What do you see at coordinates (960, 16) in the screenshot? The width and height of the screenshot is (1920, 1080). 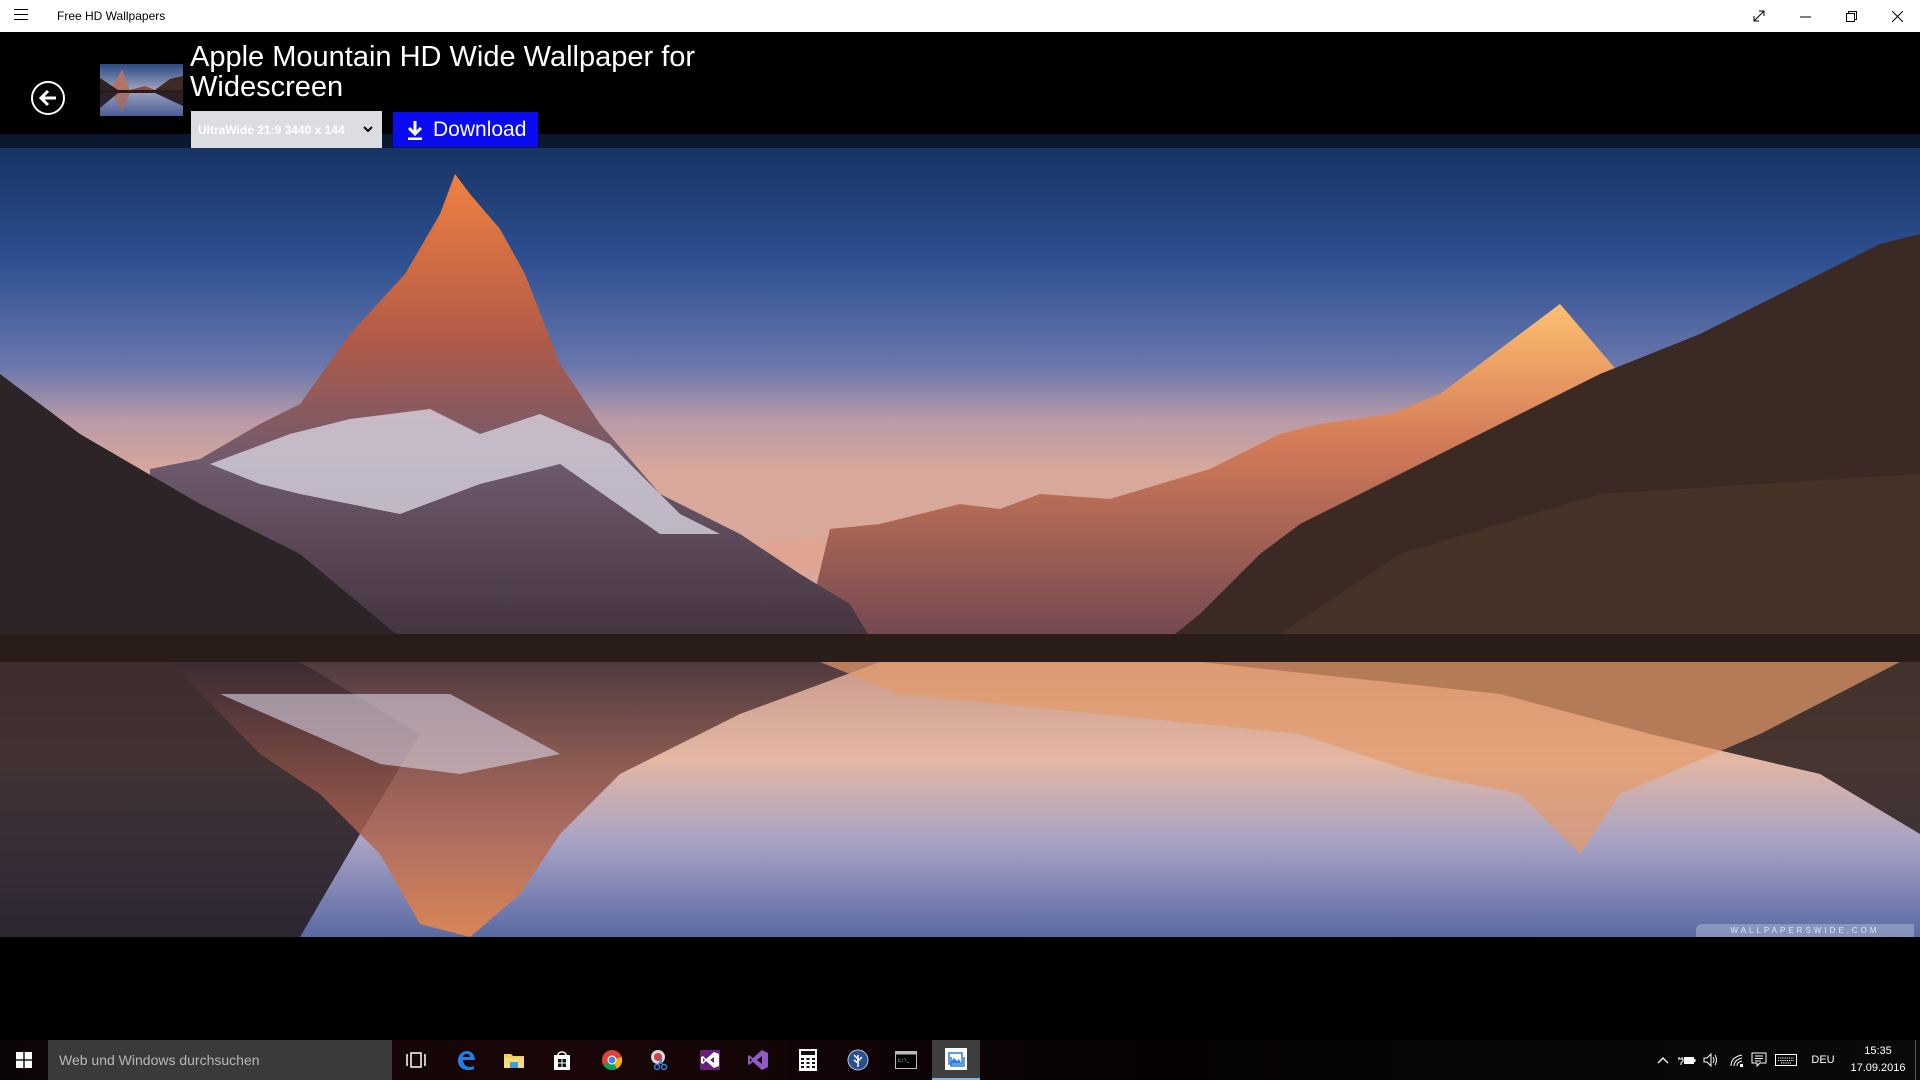 I see `title-bar: Free HD Wallpapers` at bounding box center [960, 16].